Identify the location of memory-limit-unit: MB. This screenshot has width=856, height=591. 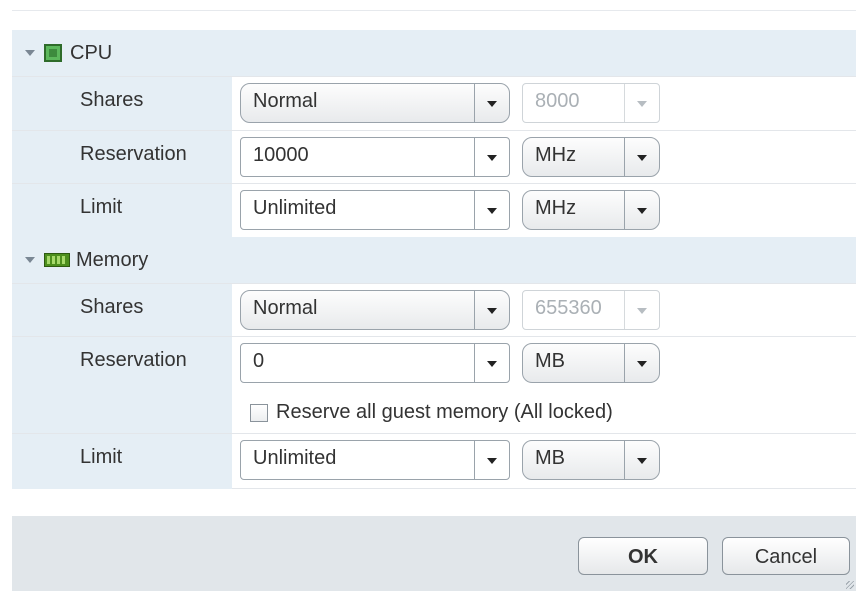
(550, 458).